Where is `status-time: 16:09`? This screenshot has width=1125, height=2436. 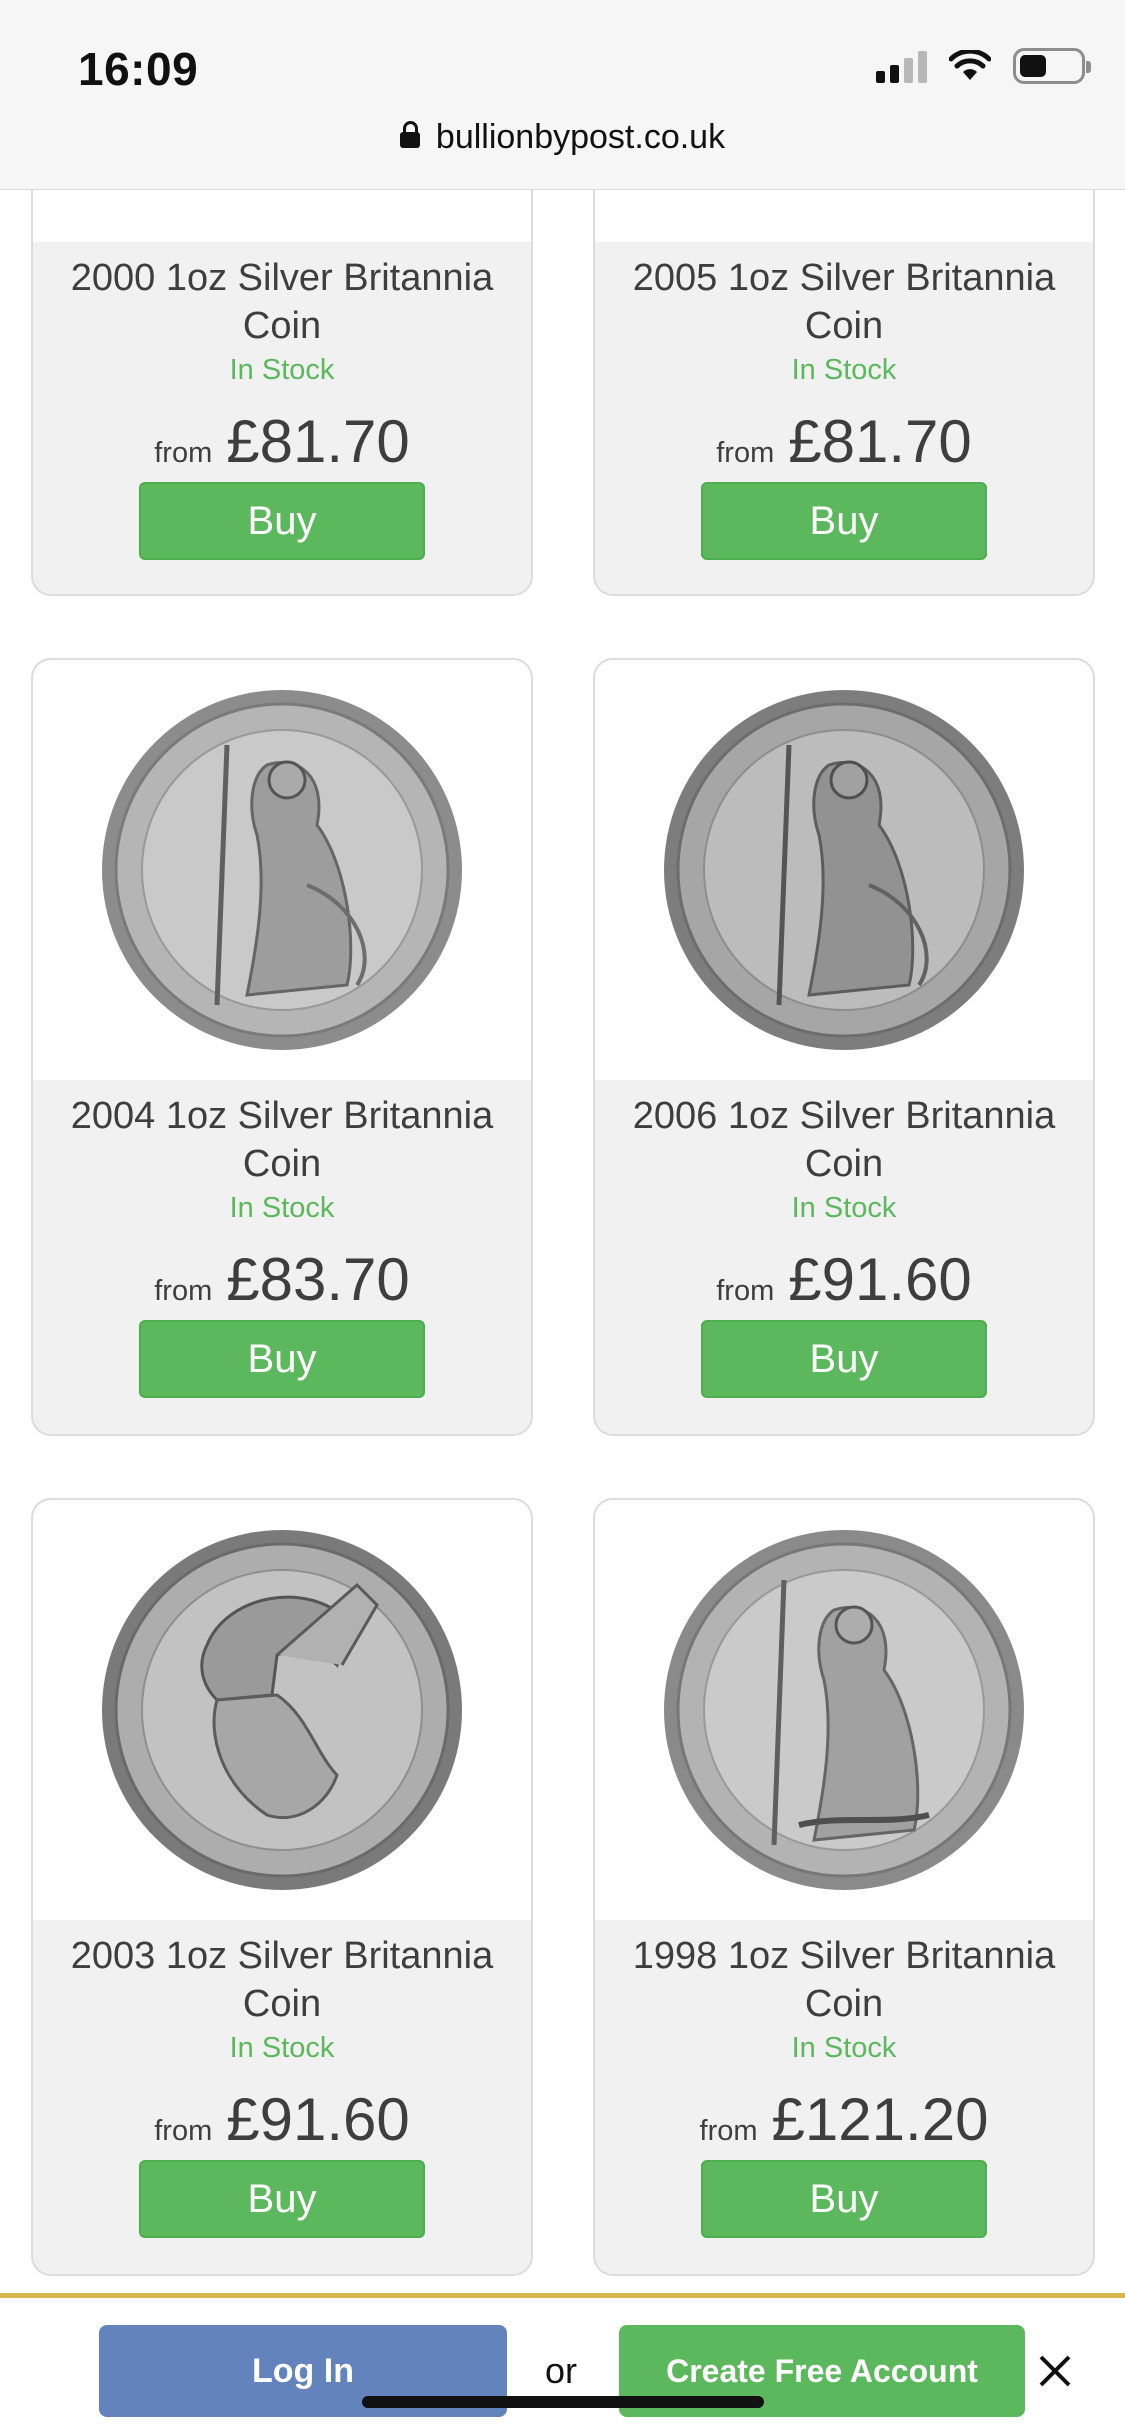
status-time: 16:09 is located at coordinates (138, 69).